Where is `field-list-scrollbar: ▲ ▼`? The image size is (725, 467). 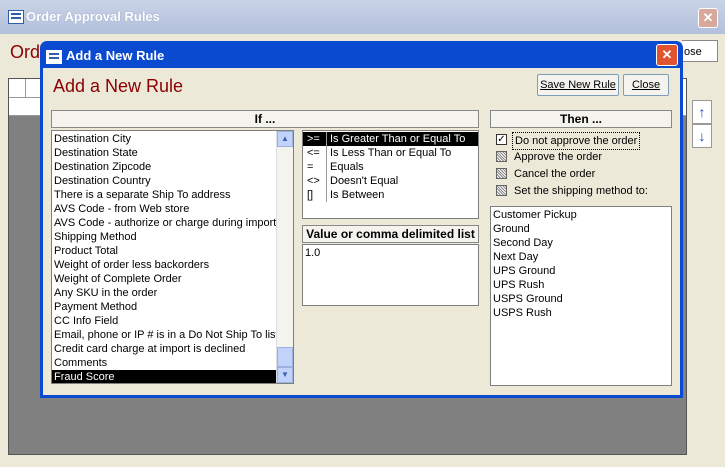 field-list-scrollbar: ▲ ▼ is located at coordinates (284, 257).